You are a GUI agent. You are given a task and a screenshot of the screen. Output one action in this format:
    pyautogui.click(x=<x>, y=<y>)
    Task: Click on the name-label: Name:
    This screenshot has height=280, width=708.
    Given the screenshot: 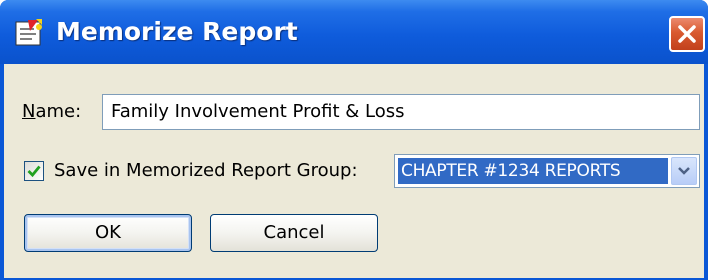 What is the action you would take?
    pyautogui.click(x=51, y=112)
    